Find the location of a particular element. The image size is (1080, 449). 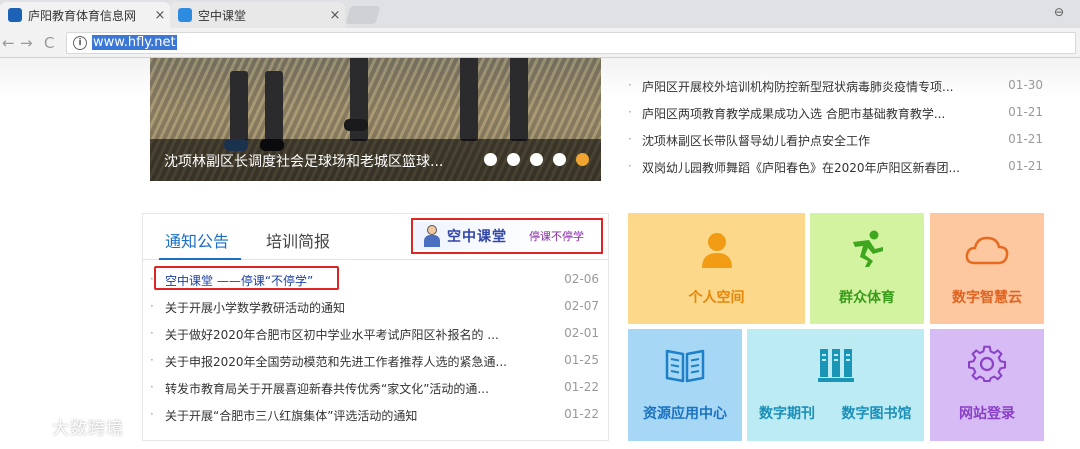

tile-label: 网站登录 is located at coordinates (987, 414).